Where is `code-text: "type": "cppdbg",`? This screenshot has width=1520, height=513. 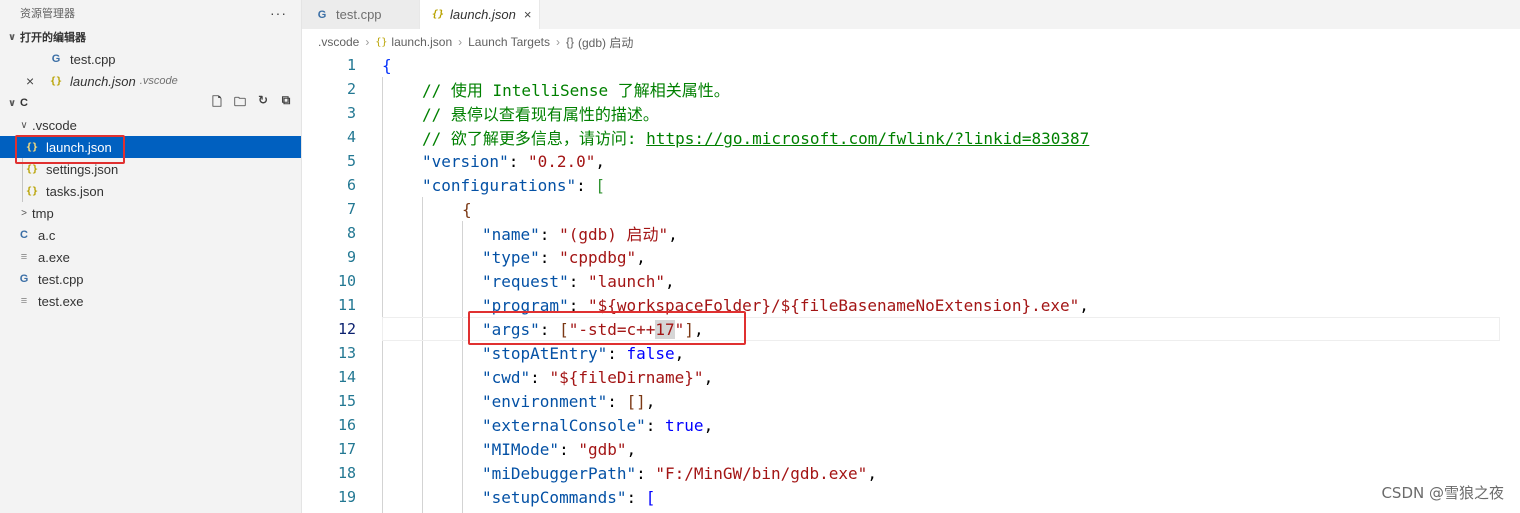 code-text: "type": "cppdbg", is located at coordinates (564, 257).